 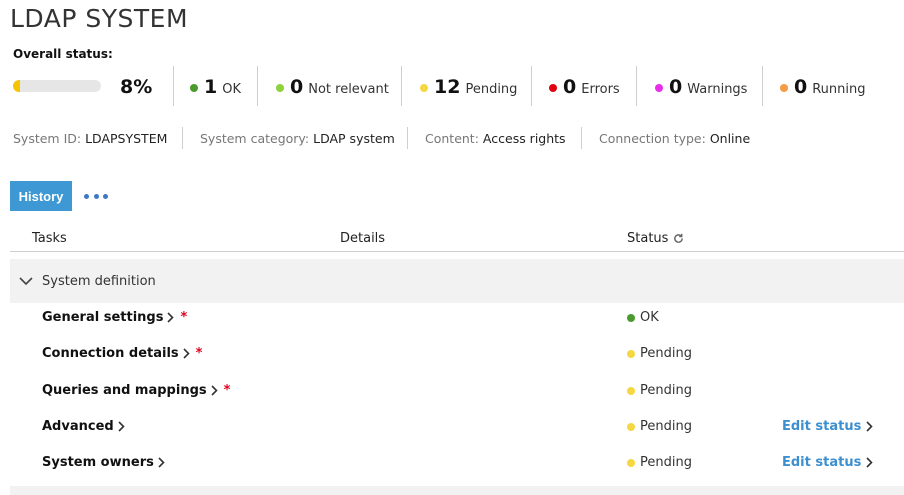 What do you see at coordinates (655, 238) in the screenshot?
I see `column-header-status: Status` at bounding box center [655, 238].